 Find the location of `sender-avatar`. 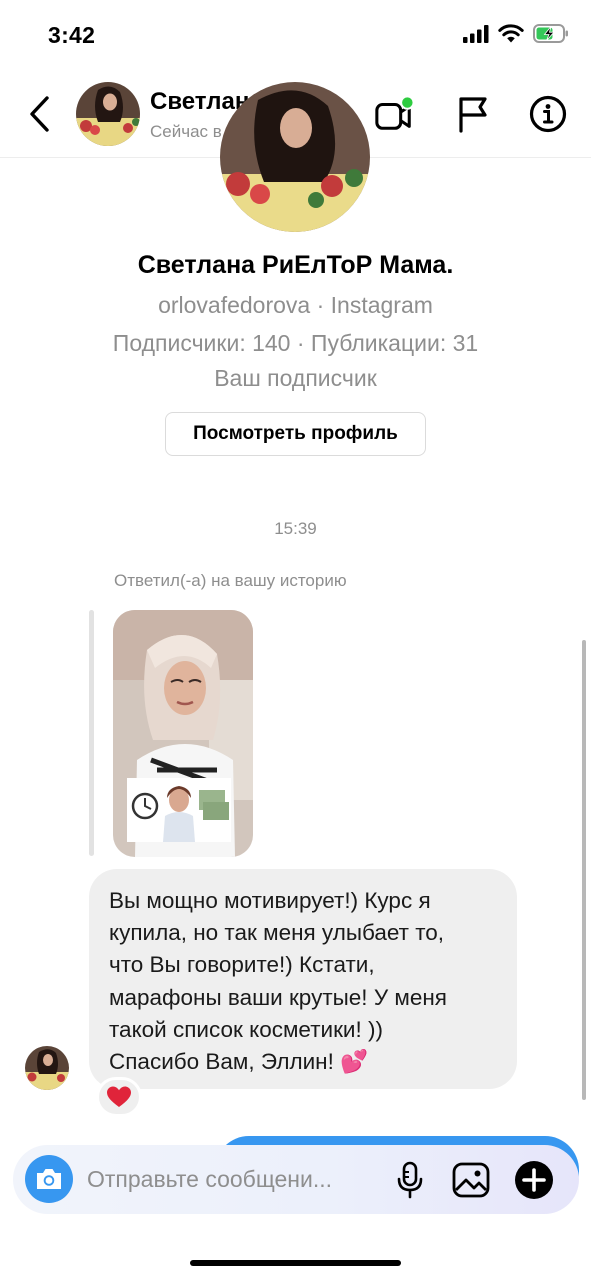

sender-avatar is located at coordinates (47, 1068).